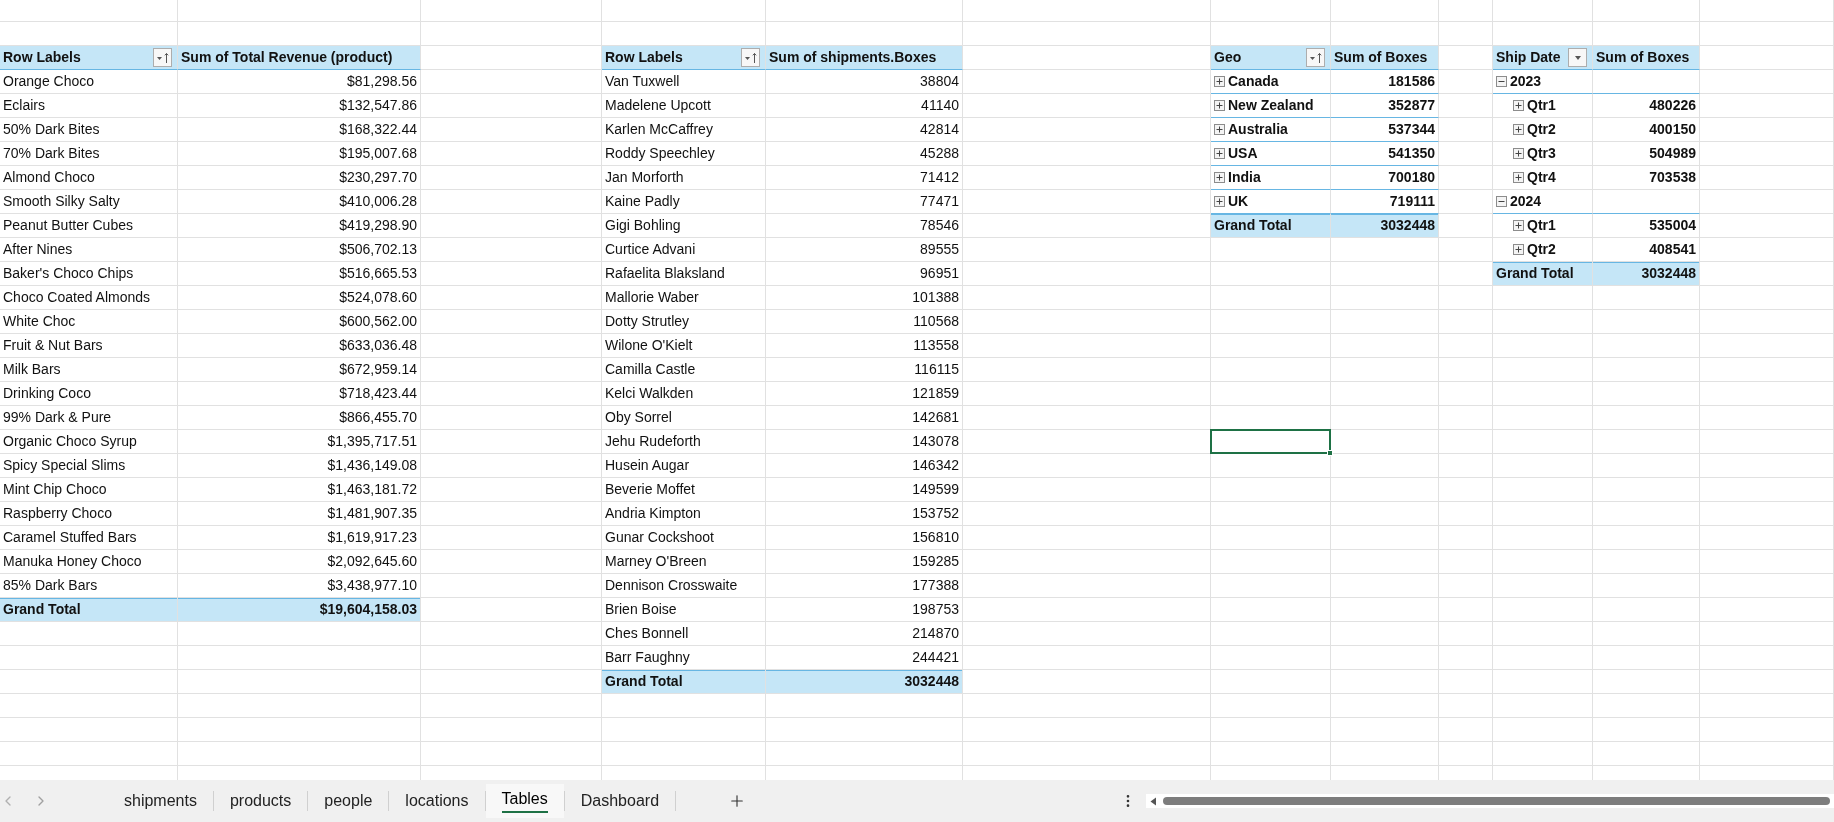 Image resolution: width=1834 pixels, height=822 pixels. What do you see at coordinates (89, 202) in the screenshot?
I see `row-label: Smooth Silky Salty` at bounding box center [89, 202].